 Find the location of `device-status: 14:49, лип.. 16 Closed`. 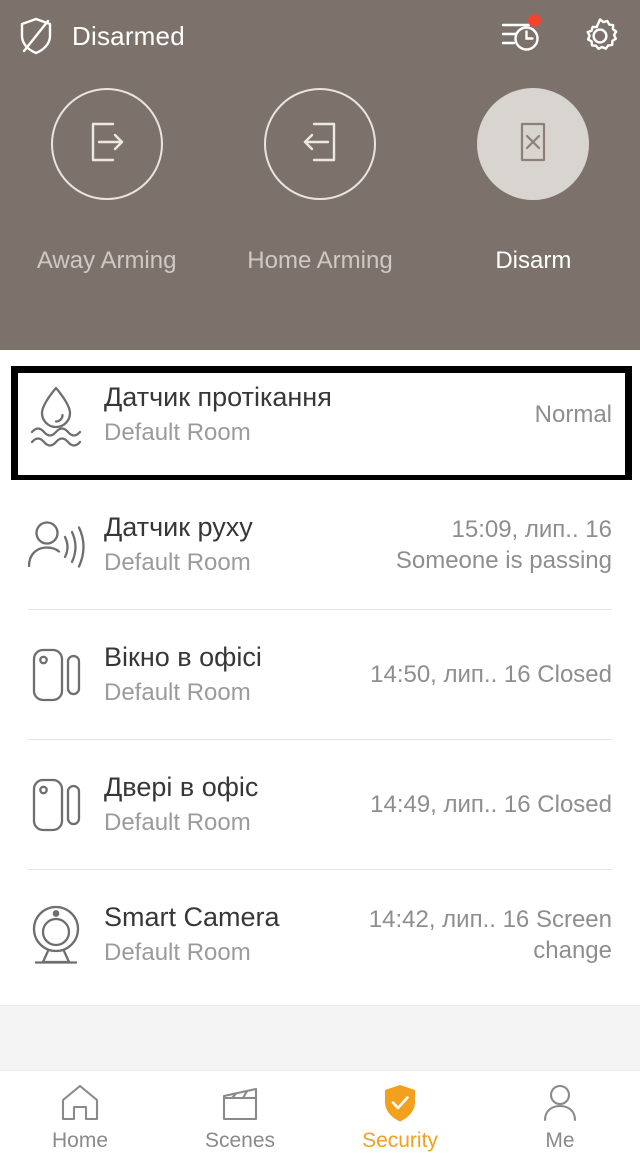

device-status: 14:49, лип.. 16 Closed is located at coordinates (491, 805).